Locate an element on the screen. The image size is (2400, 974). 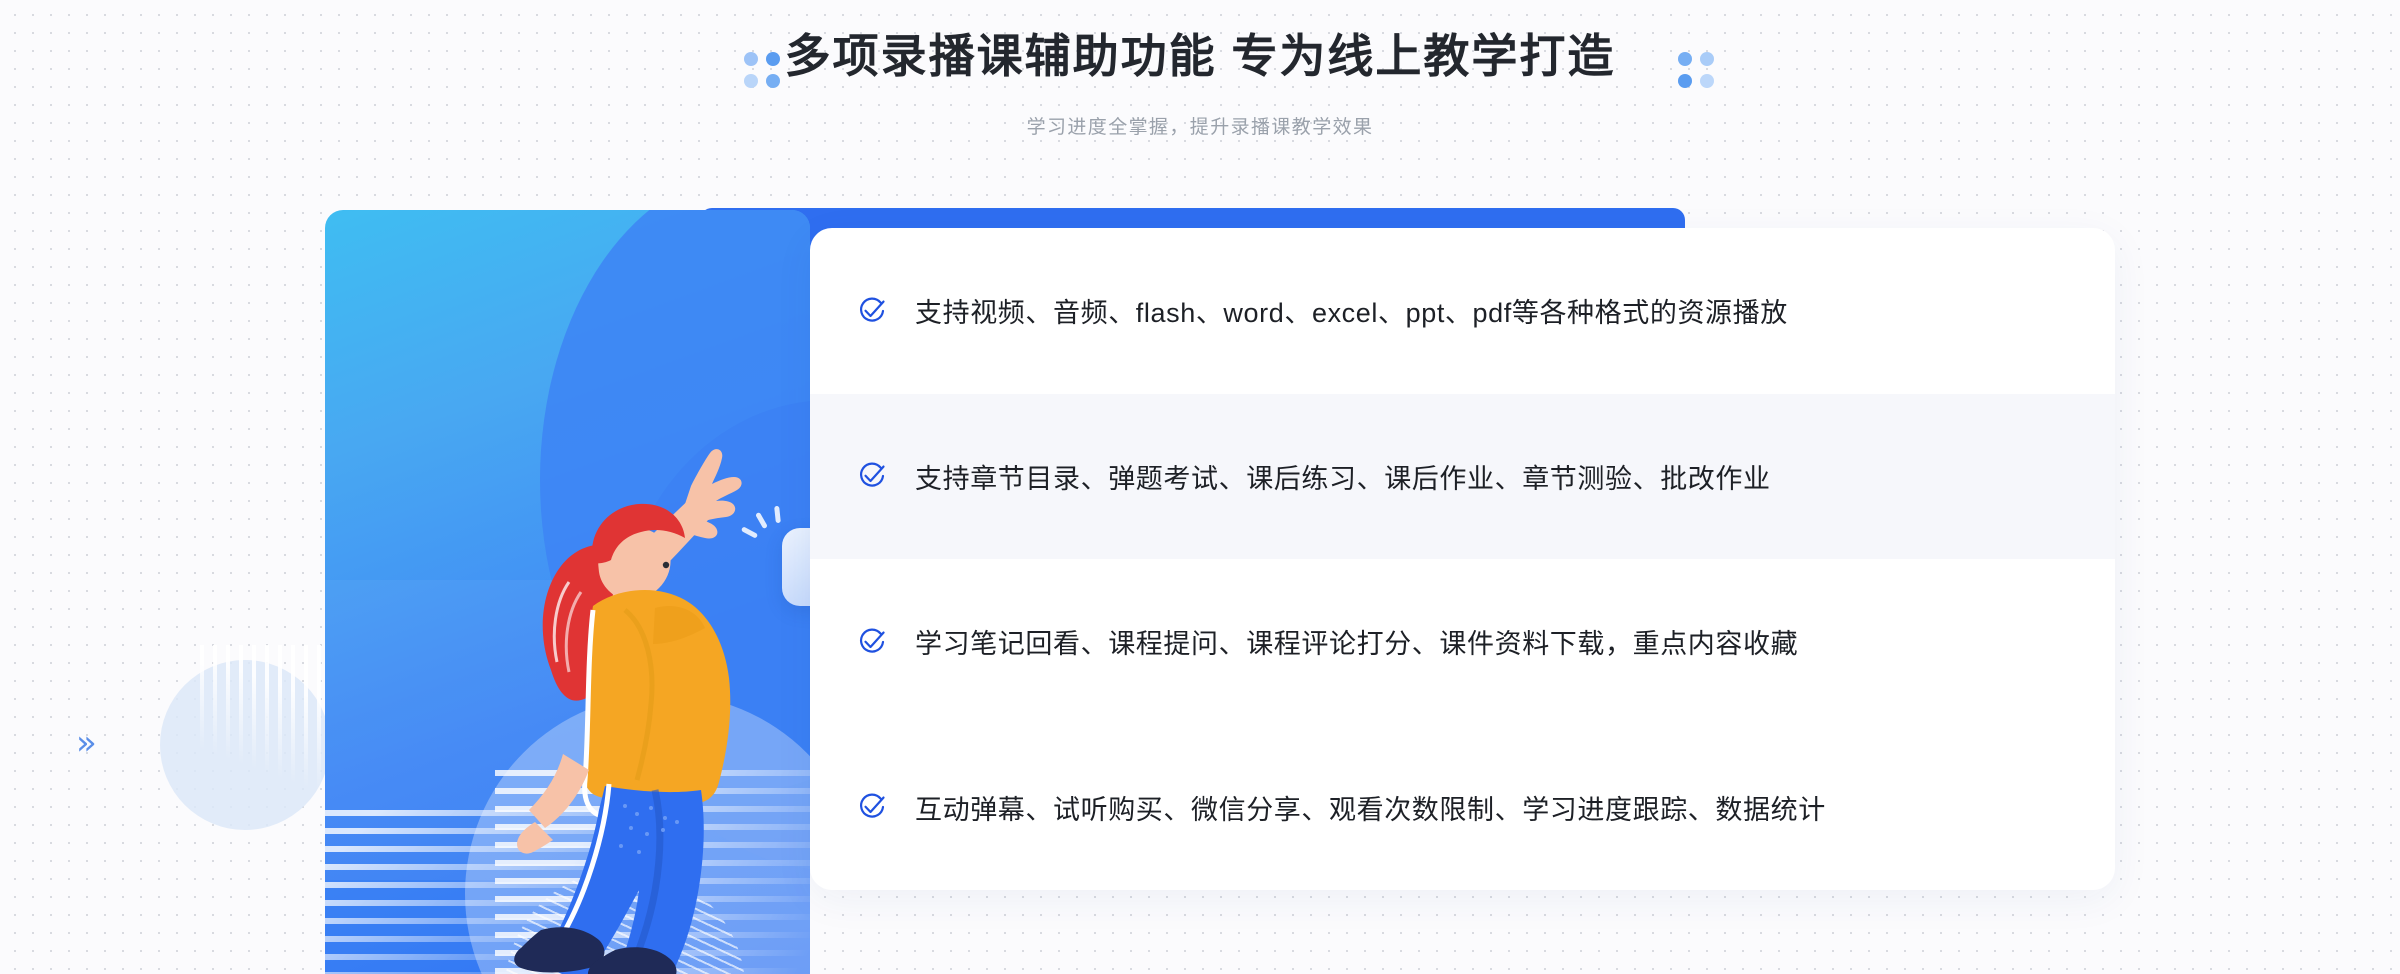
feature-row: 互动弹幕、试听购买、微信分享、观看次数限制、学习进度跟踪、数据统计 is located at coordinates (1462, 808).